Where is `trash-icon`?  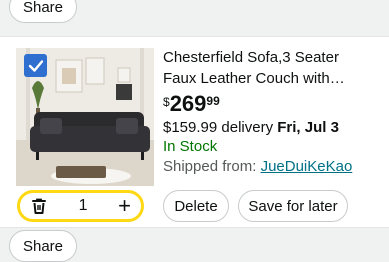
trash-icon is located at coordinates (39, 206).